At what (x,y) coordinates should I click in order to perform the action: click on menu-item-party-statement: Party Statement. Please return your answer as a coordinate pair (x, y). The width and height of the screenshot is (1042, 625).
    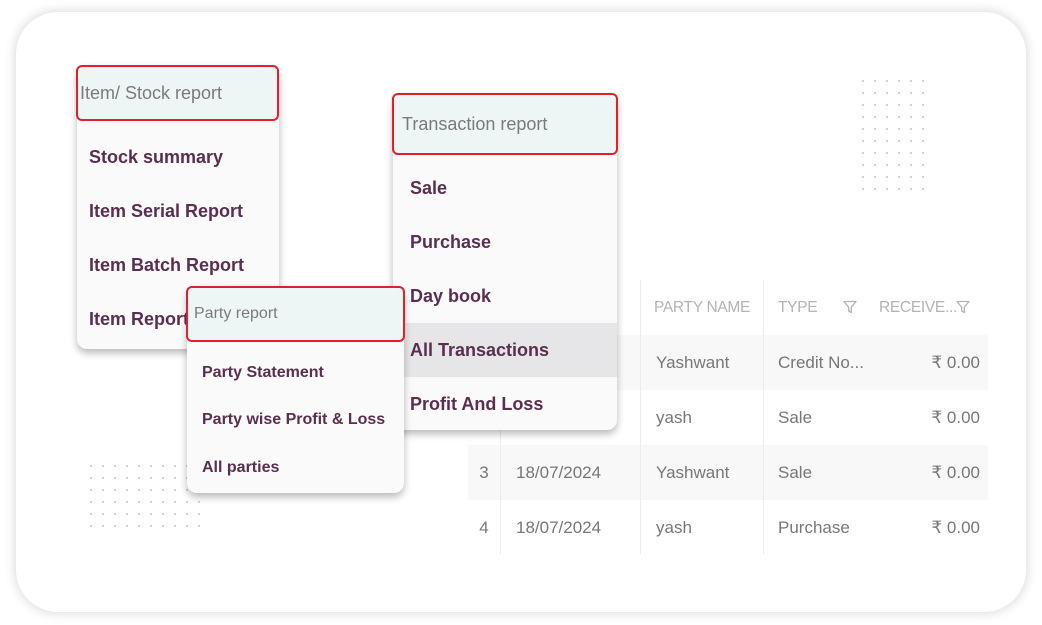
    Looking at the image, I should click on (295, 373).